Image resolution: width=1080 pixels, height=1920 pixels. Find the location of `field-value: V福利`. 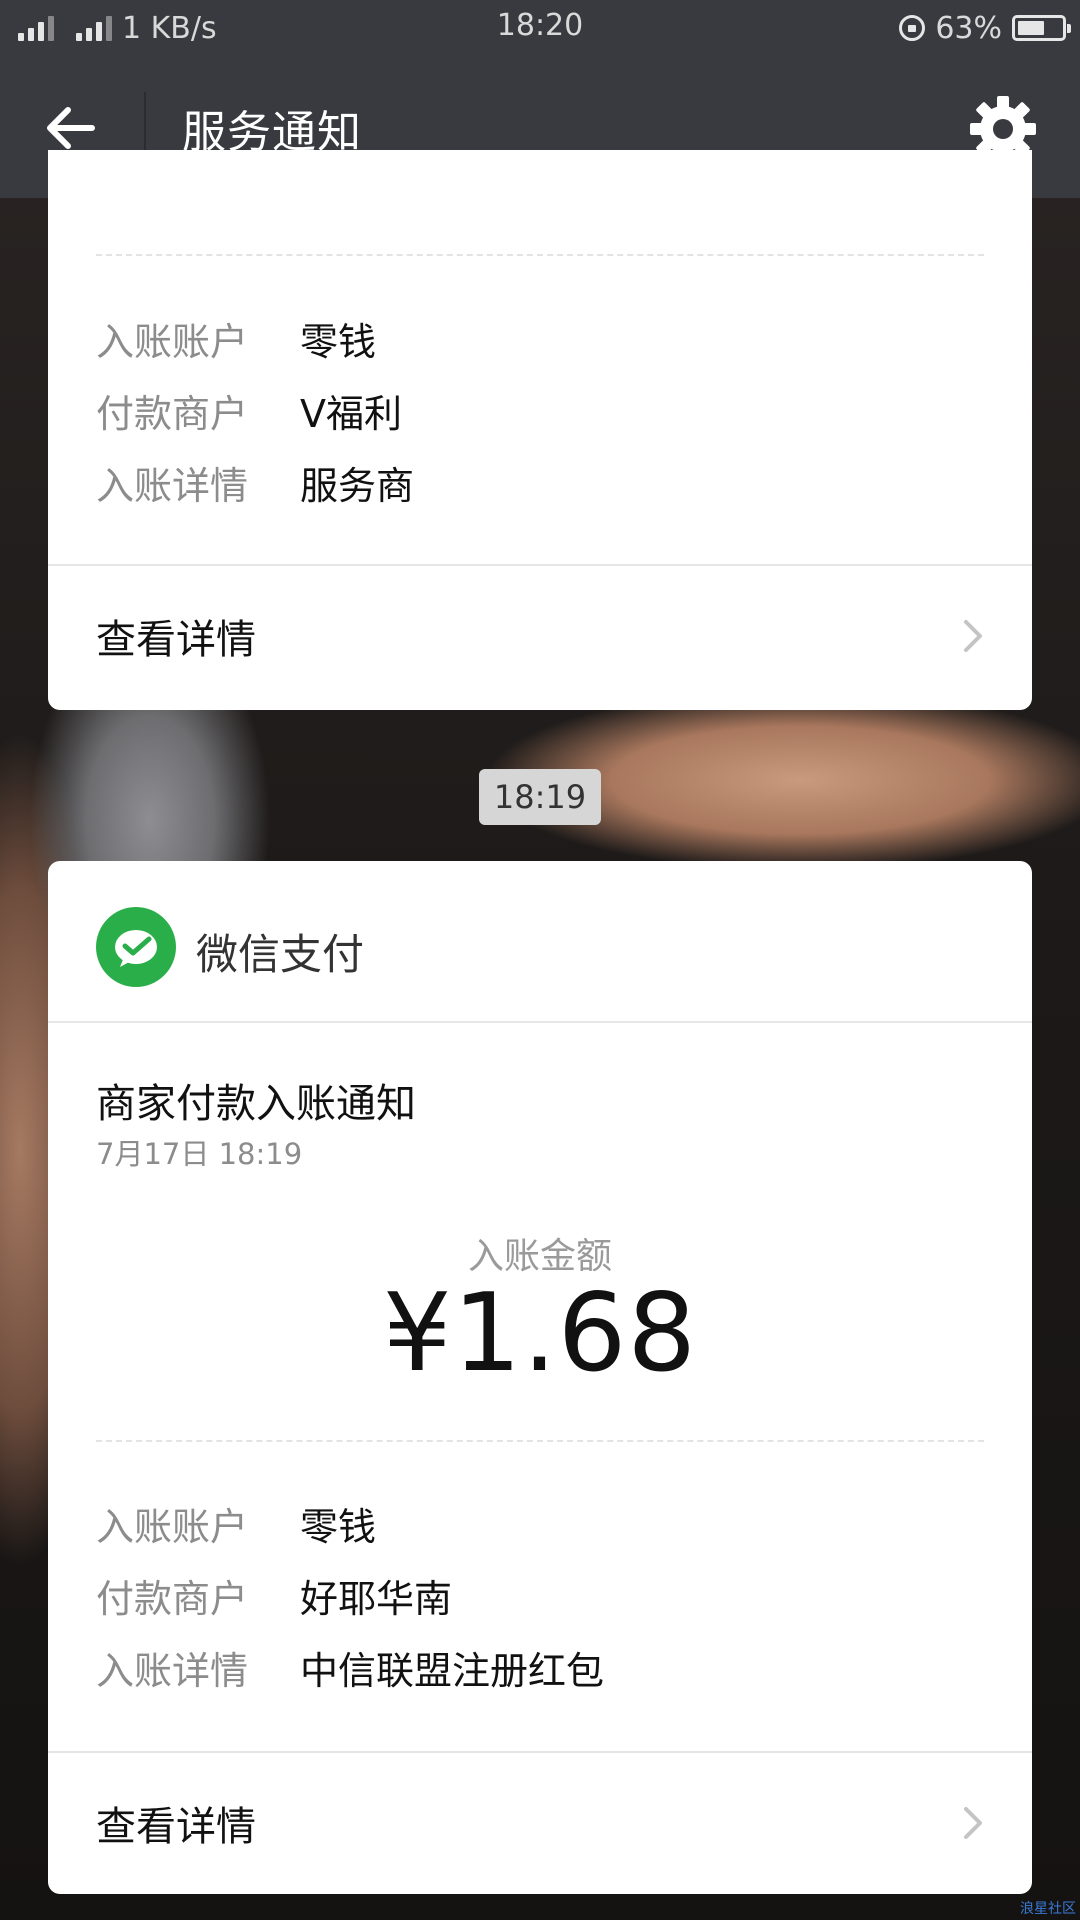

field-value: V福利 is located at coordinates (351, 413).